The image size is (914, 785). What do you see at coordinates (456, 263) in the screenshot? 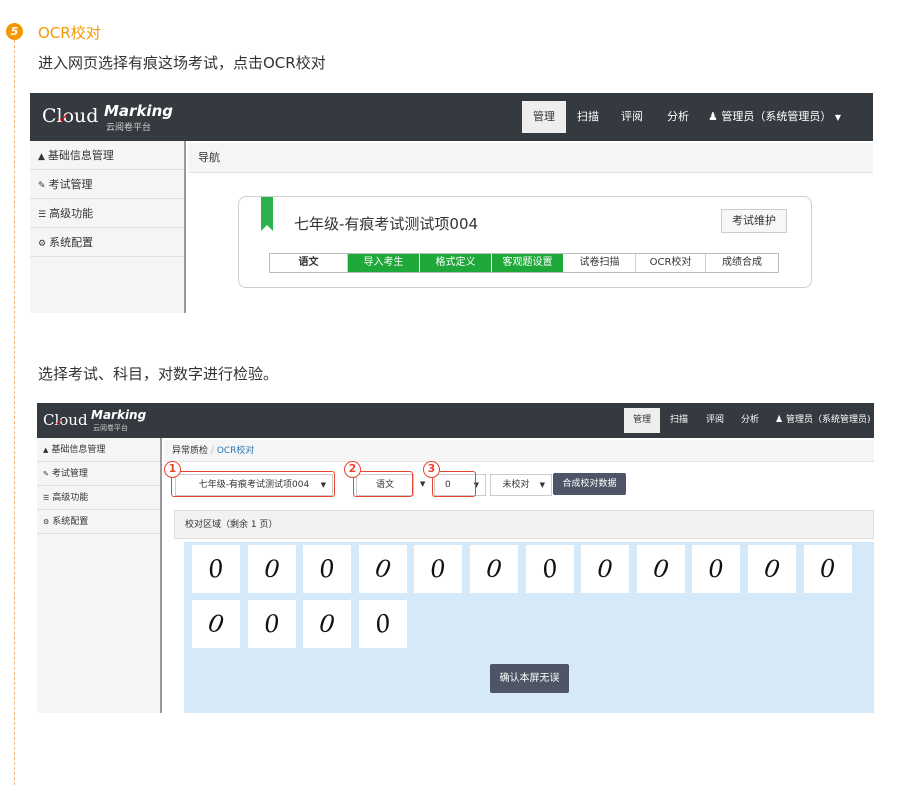
I see `tab-format-definition: 格式定义` at bounding box center [456, 263].